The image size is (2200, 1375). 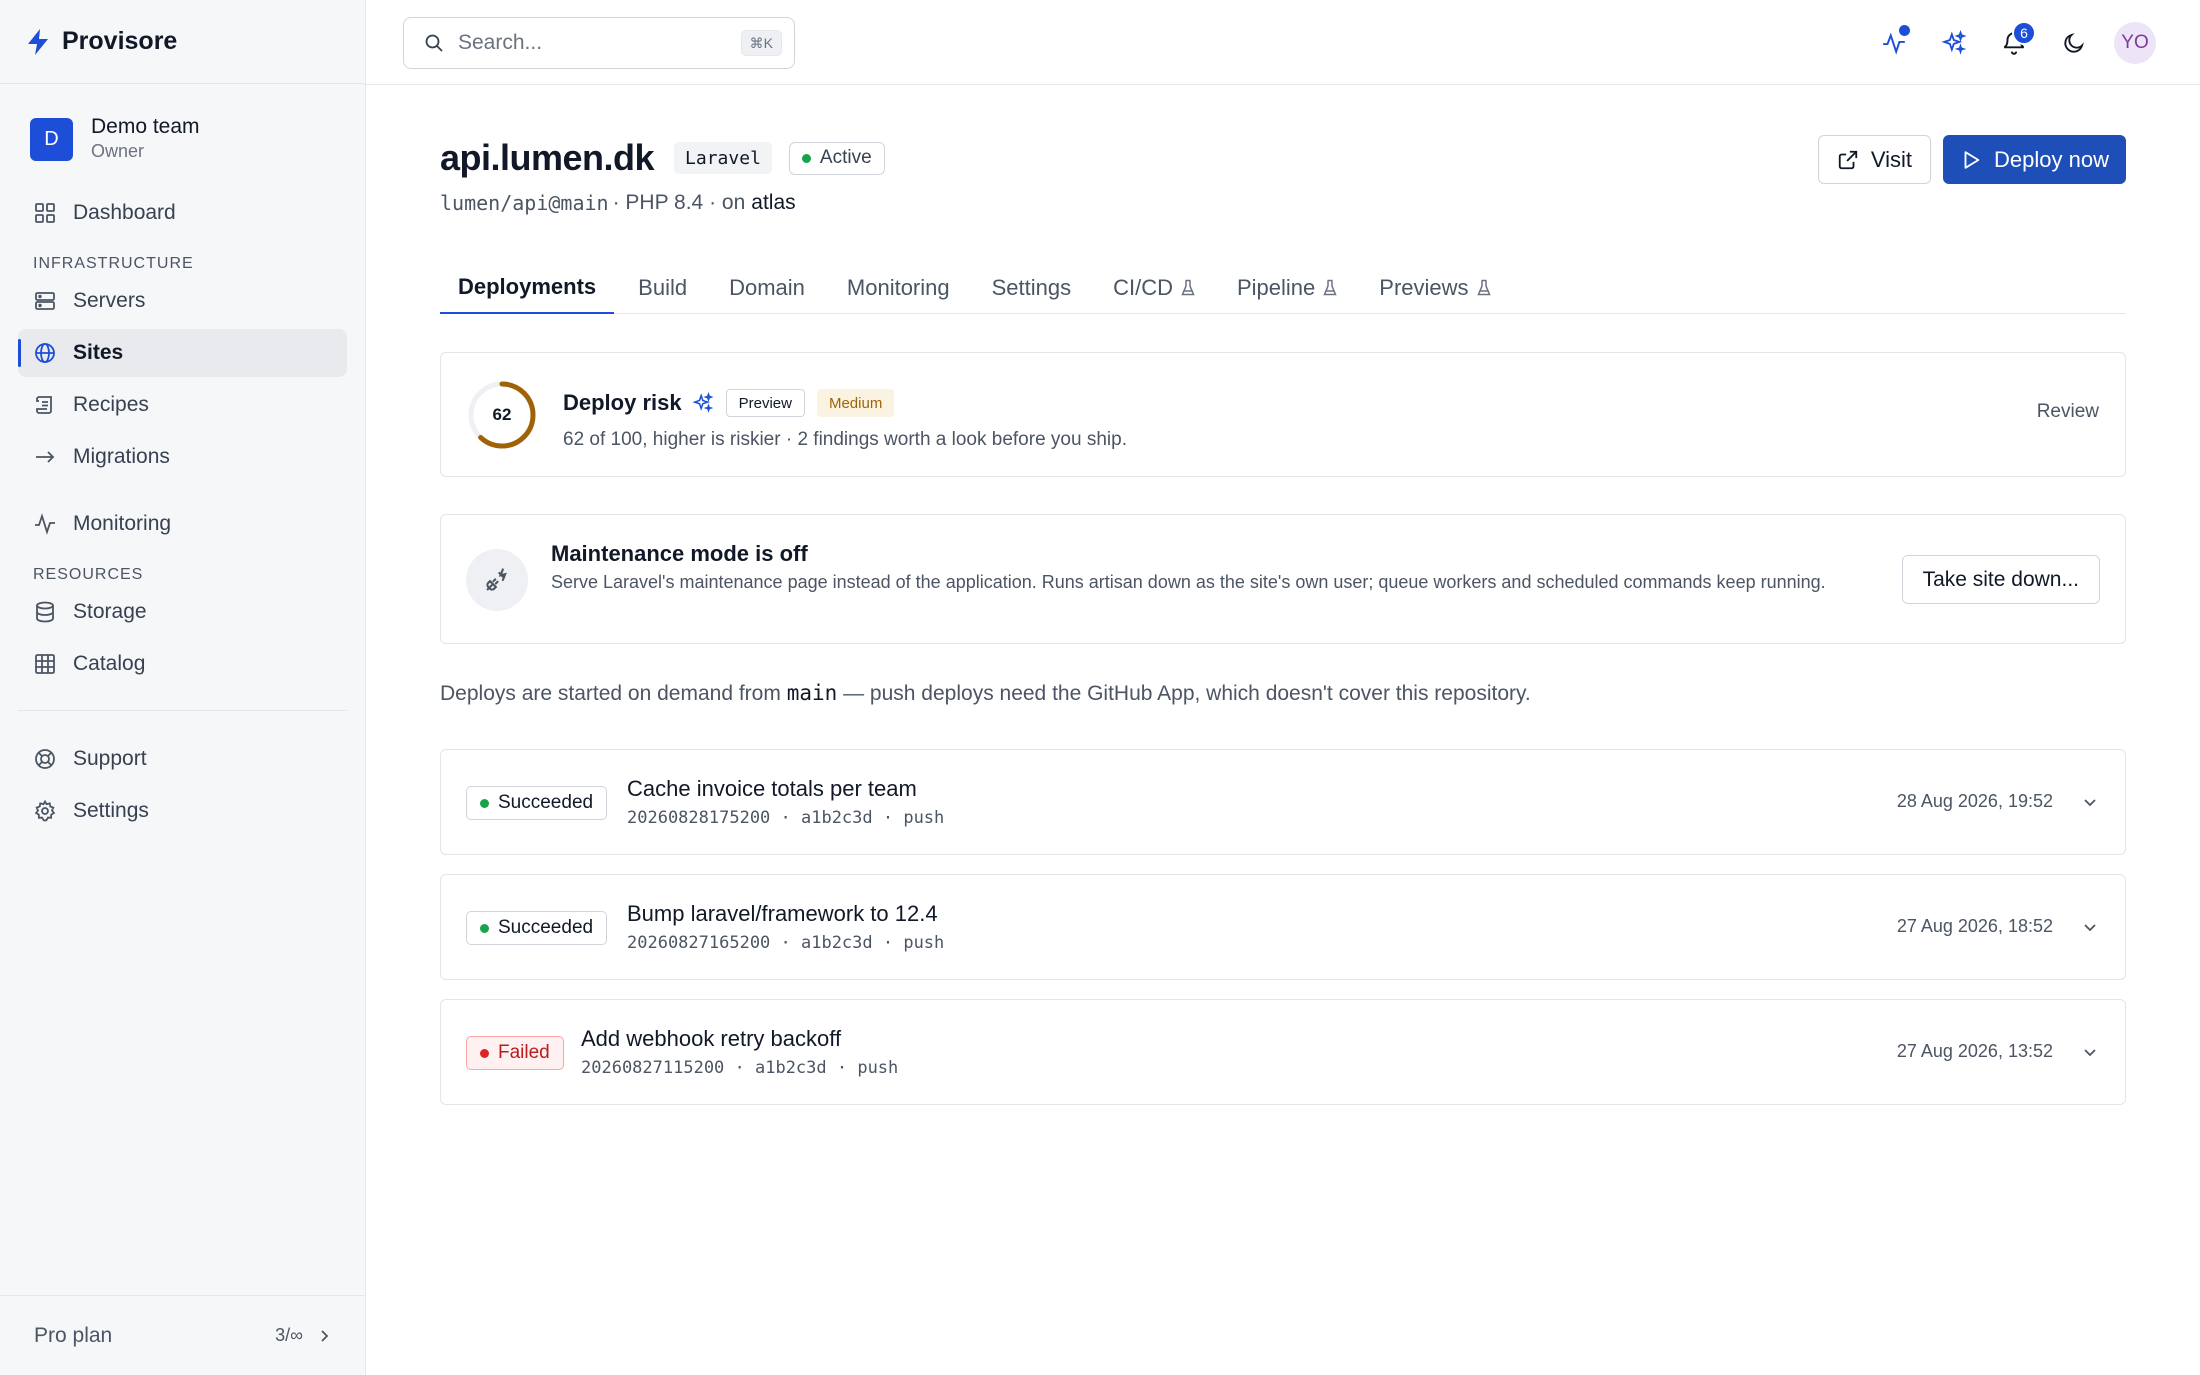 I want to click on deploy-now-button: Deploy now, so click(x=2034, y=159).